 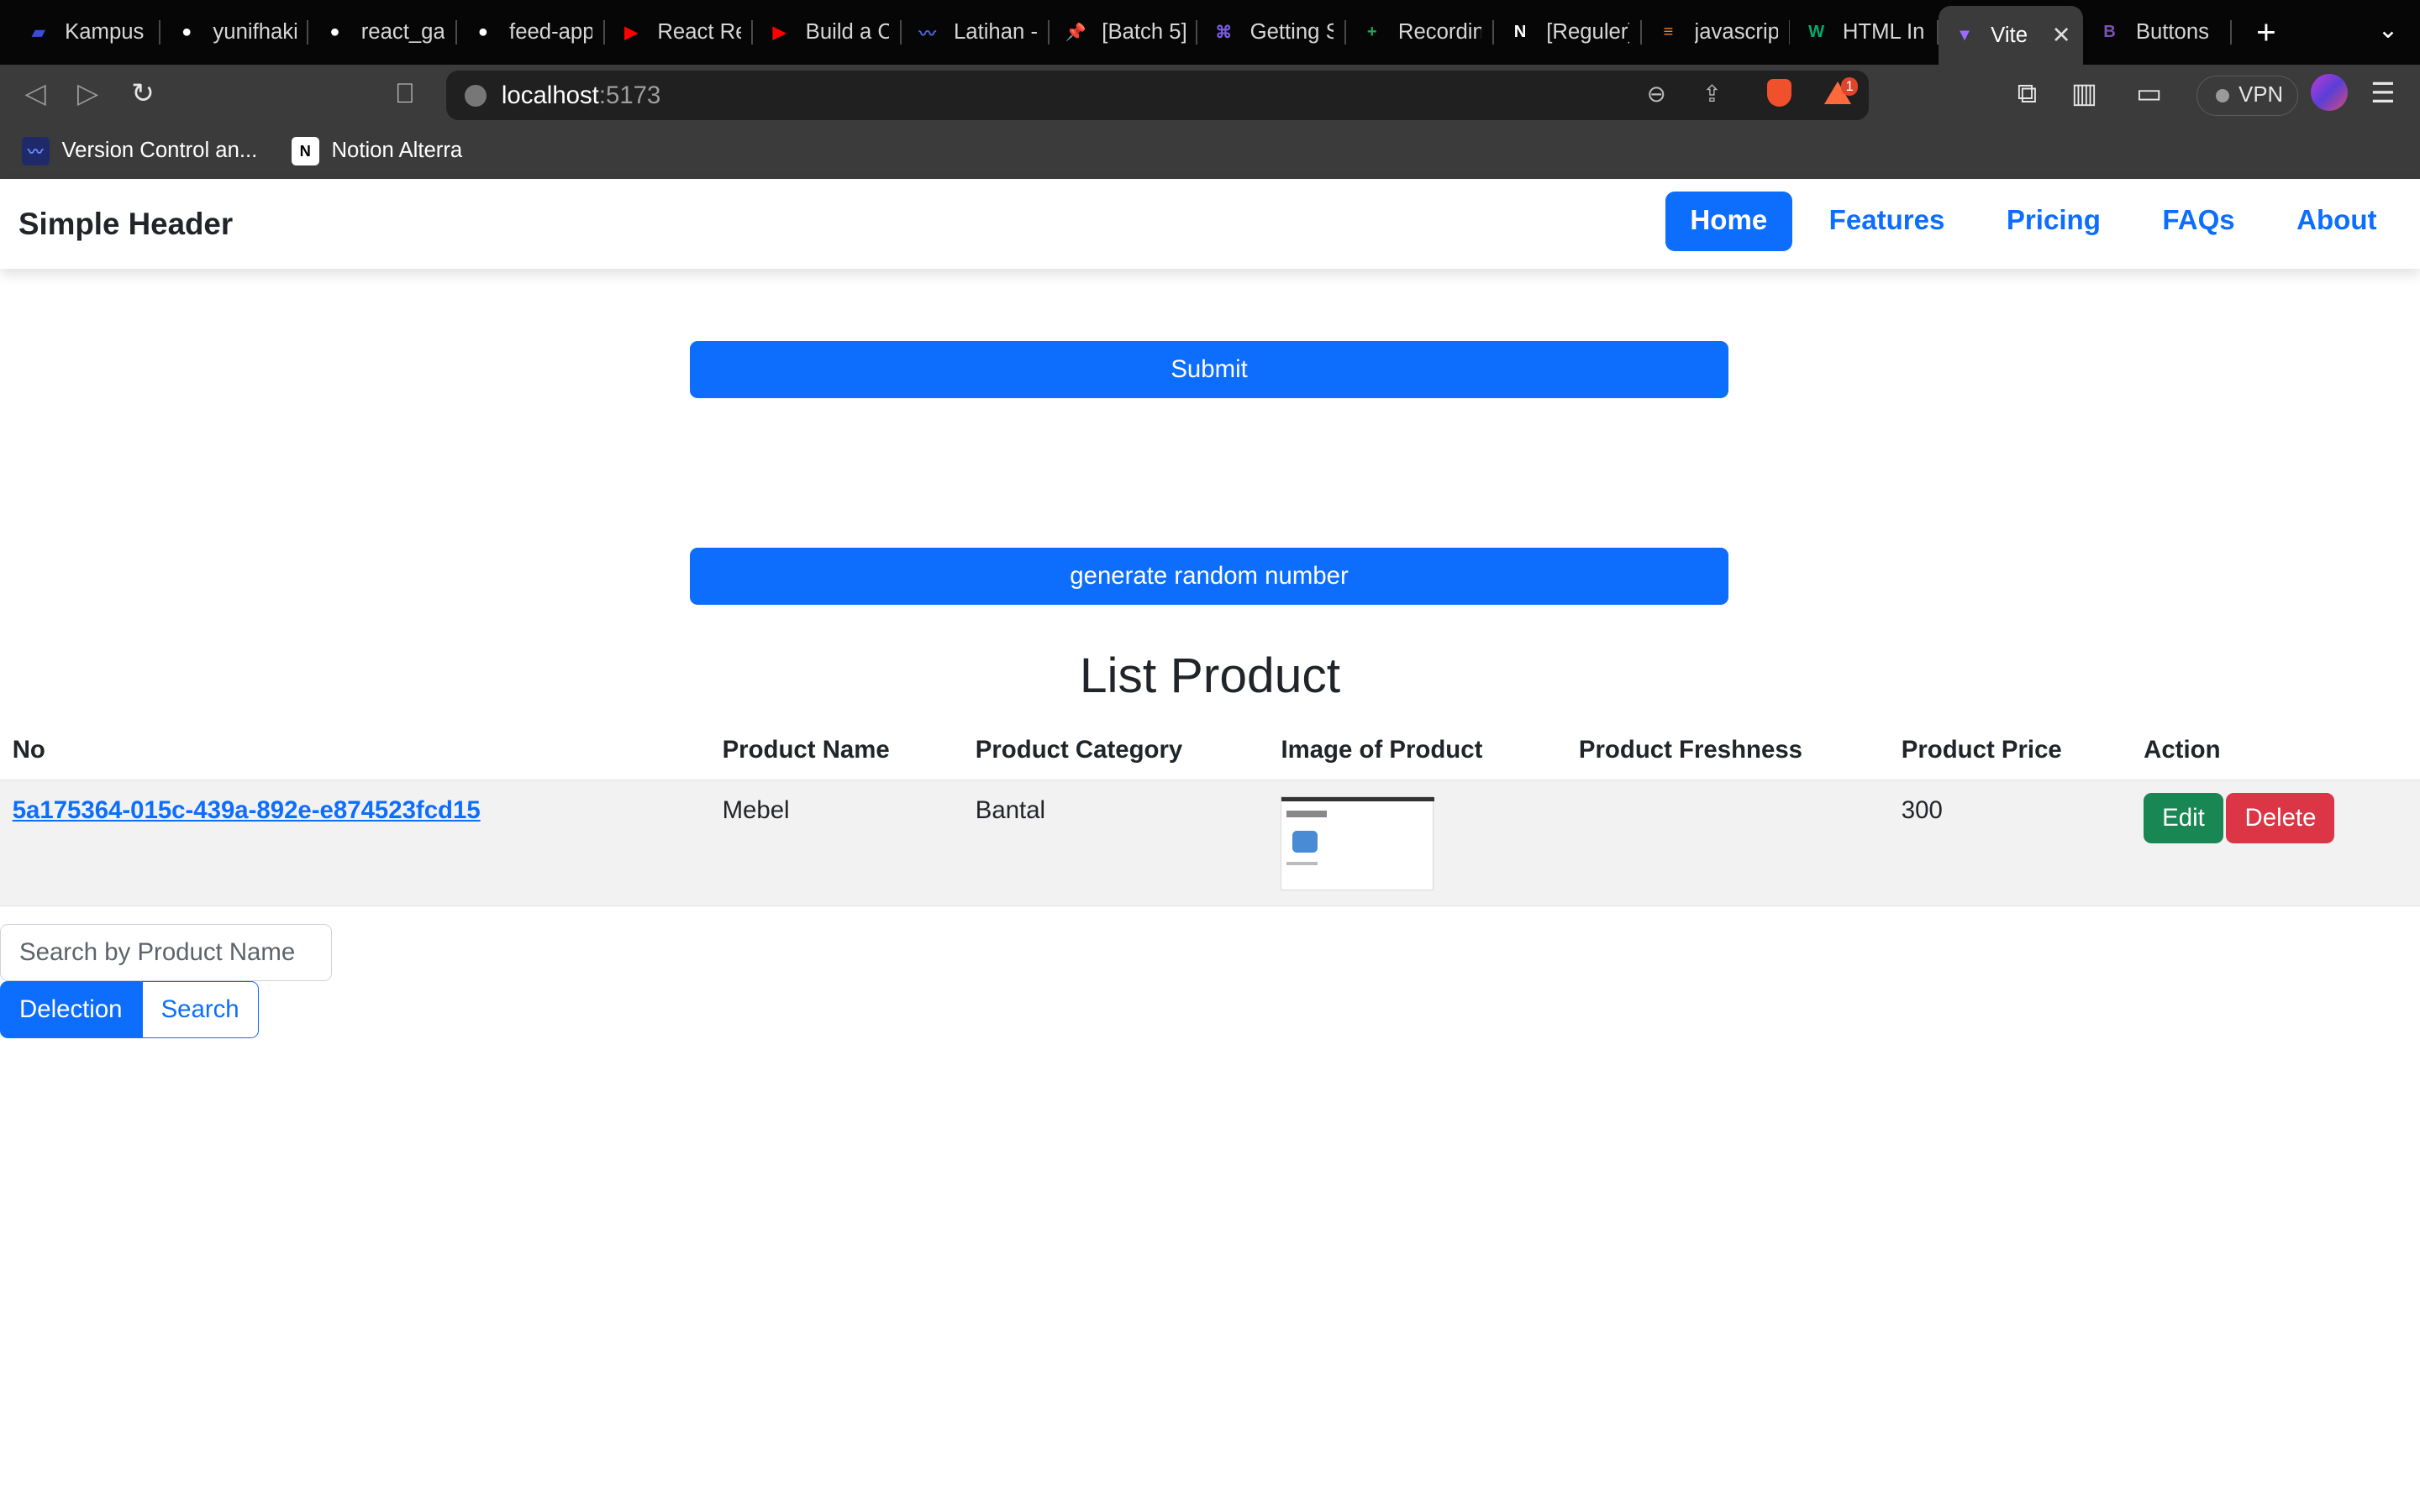 I want to click on sidebar-icon: ▥, so click(x=2084, y=94).